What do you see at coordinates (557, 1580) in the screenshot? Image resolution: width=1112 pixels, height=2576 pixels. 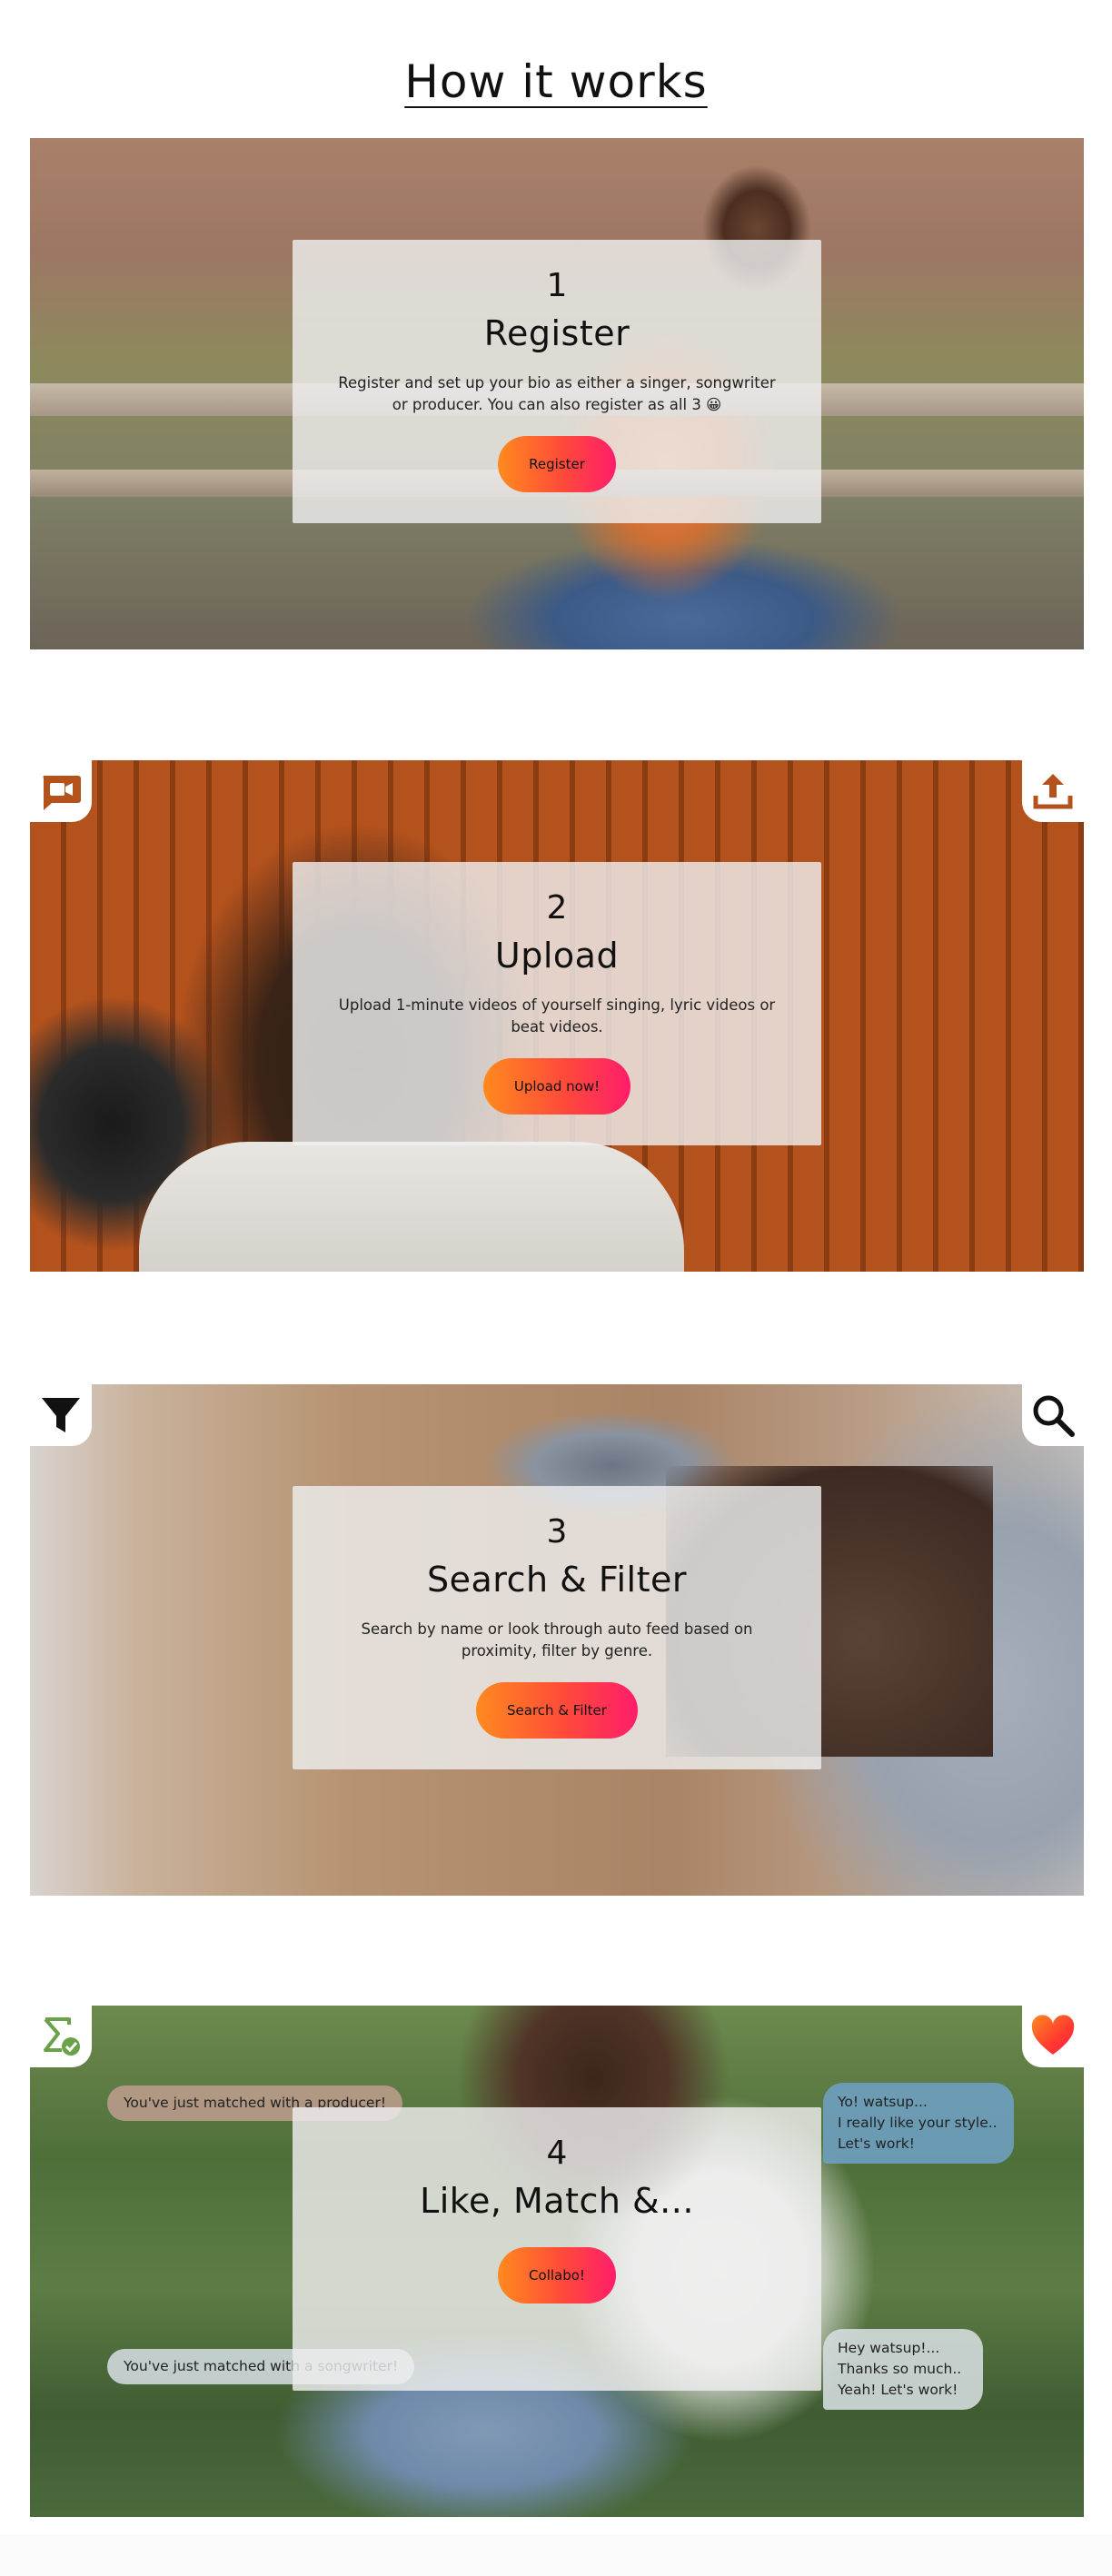 I see `step-title: Search & Filter` at bounding box center [557, 1580].